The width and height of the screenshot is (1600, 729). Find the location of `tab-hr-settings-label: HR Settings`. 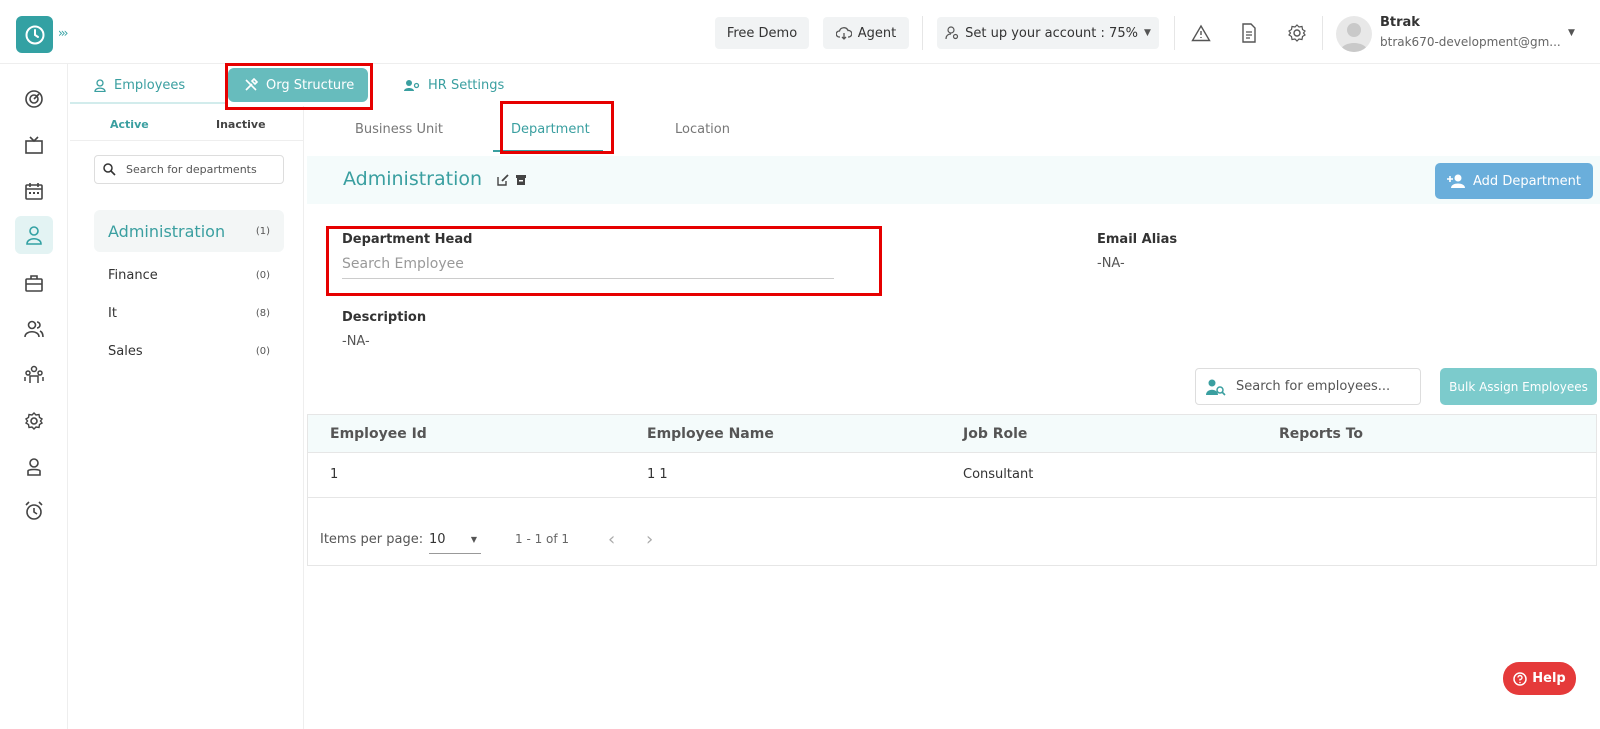

tab-hr-settings-label: HR Settings is located at coordinates (466, 85).